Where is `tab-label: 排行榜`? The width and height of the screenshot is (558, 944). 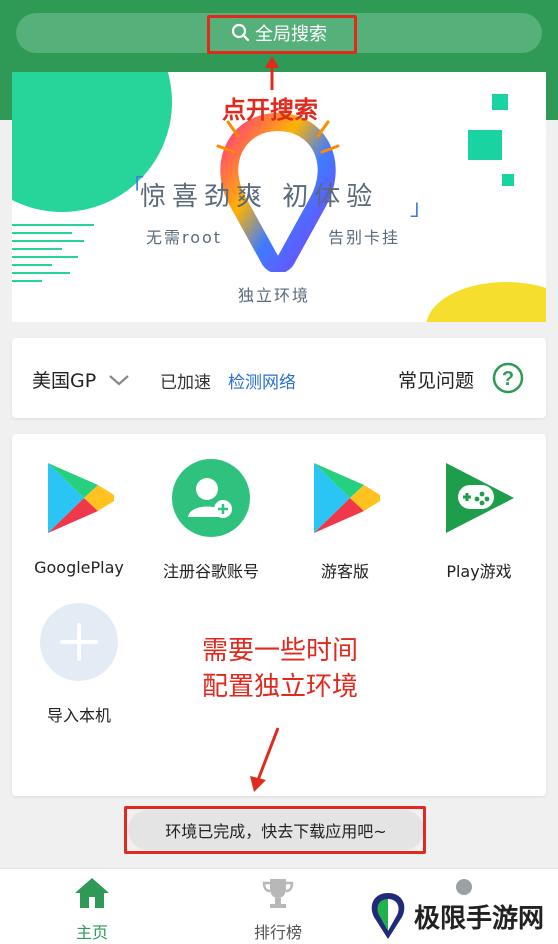 tab-label: 排行榜 is located at coordinates (277, 932).